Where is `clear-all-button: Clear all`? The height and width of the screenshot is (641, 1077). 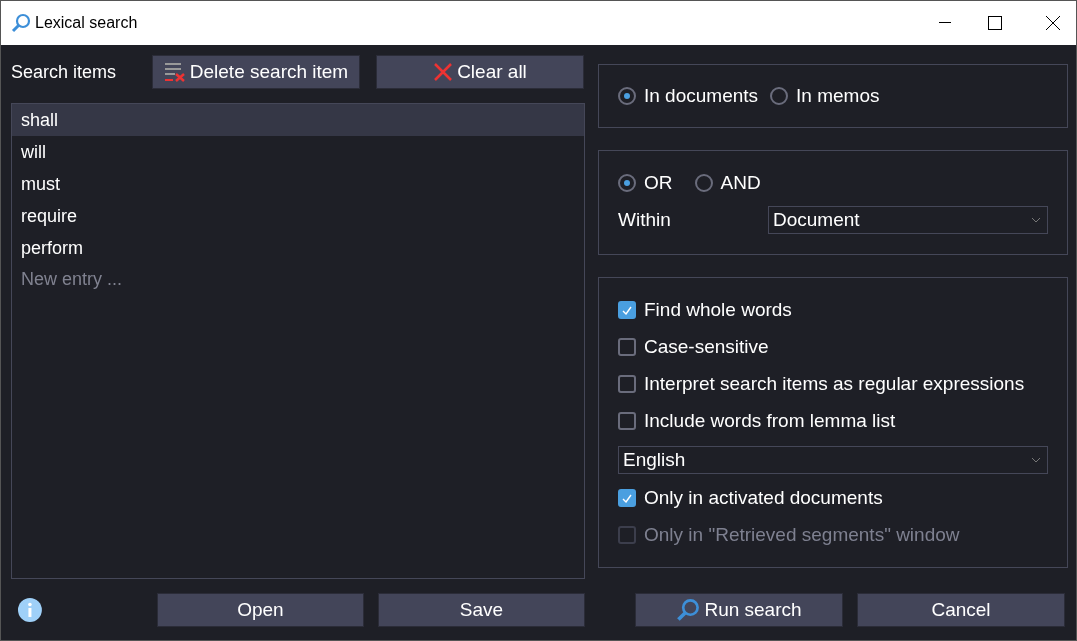
clear-all-button: Clear all is located at coordinates (480, 72).